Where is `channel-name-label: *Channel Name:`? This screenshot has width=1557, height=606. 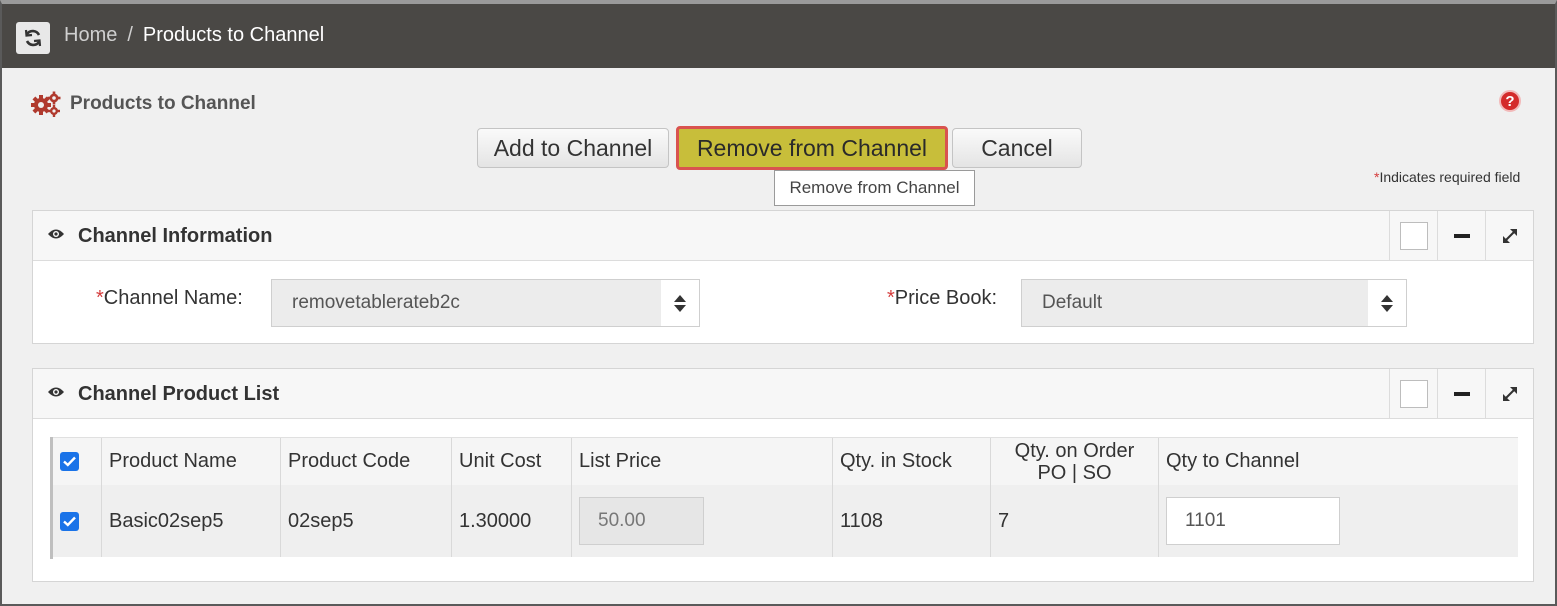
channel-name-label: *Channel Name: is located at coordinates (169, 298).